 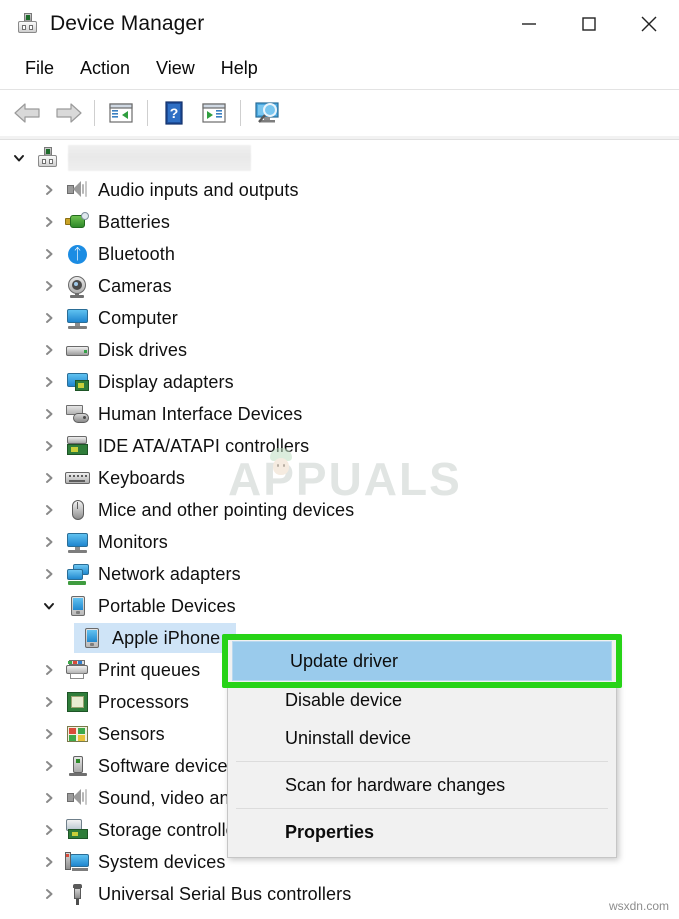 I want to click on maximize-icon, so click(x=589, y=24).